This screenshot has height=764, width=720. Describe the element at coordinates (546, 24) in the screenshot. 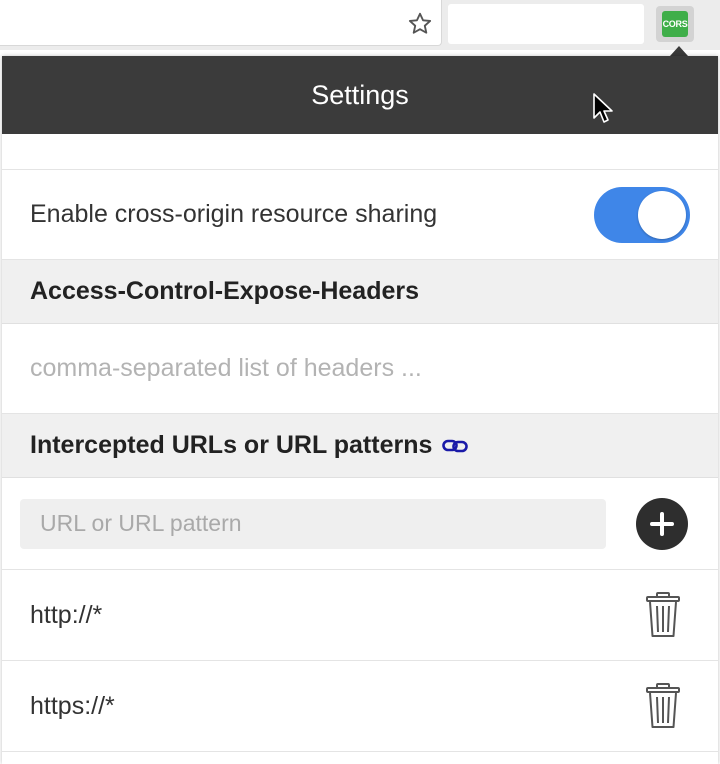

I see `extensions-area` at that location.